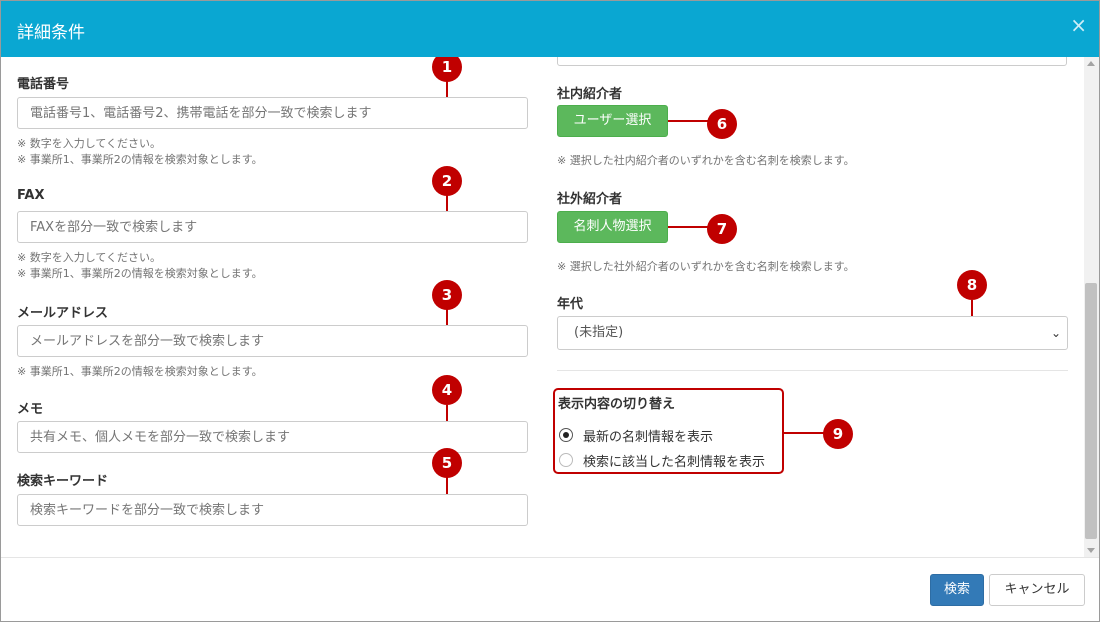  Describe the element at coordinates (63, 481) in the screenshot. I see `keyword-label: 検索キーワード` at that location.